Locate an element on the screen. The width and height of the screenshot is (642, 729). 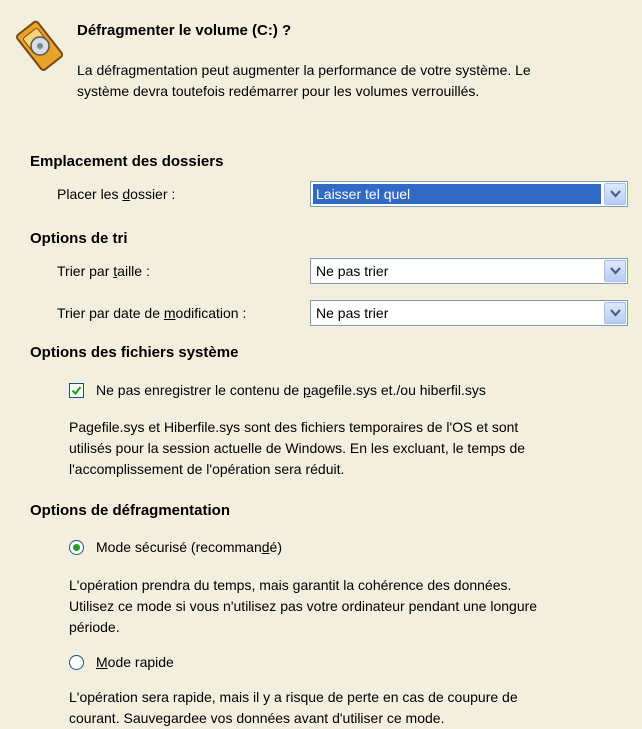
folders-heading: Emplacement des dossiers is located at coordinates (127, 161).